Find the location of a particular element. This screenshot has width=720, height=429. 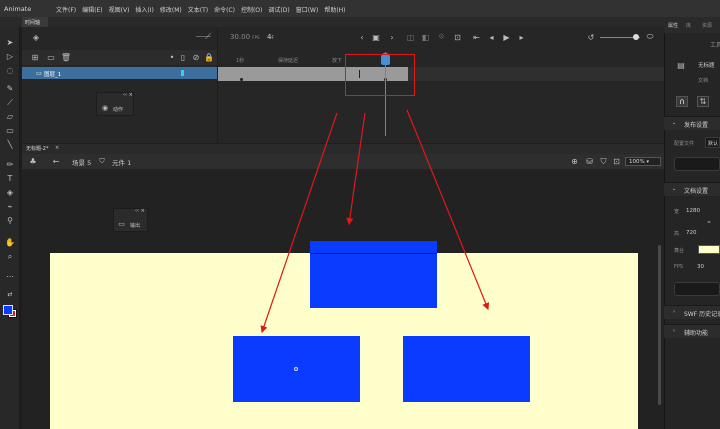

width-value: 1280 is located at coordinates (693, 211).